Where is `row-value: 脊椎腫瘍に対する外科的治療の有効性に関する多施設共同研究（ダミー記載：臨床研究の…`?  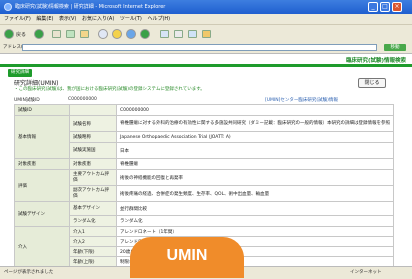
row-value: 脊椎腫瘍に対する外科的治療の有効性に関する多施設共同研究（ダミー記載：臨床研究の… is located at coordinates (255, 123).